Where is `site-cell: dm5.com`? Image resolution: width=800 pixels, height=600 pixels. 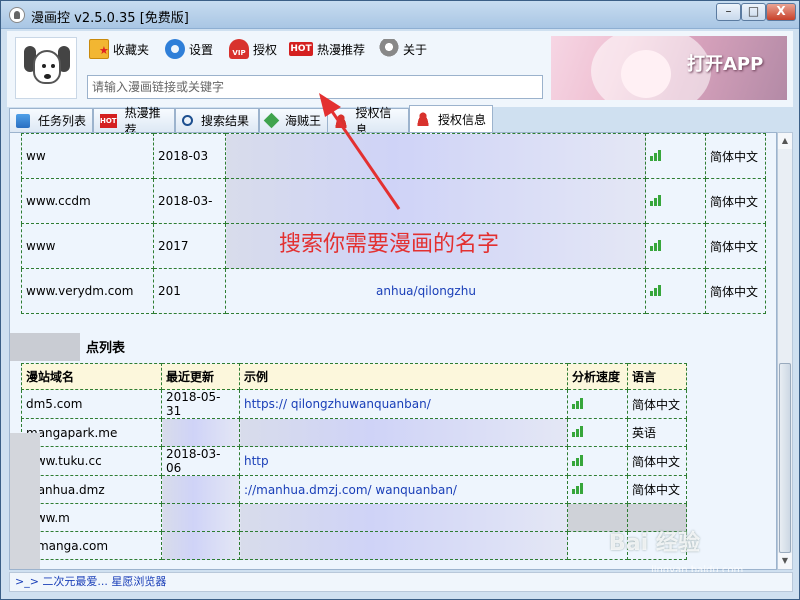 site-cell: dm5.com is located at coordinates (91, 404).